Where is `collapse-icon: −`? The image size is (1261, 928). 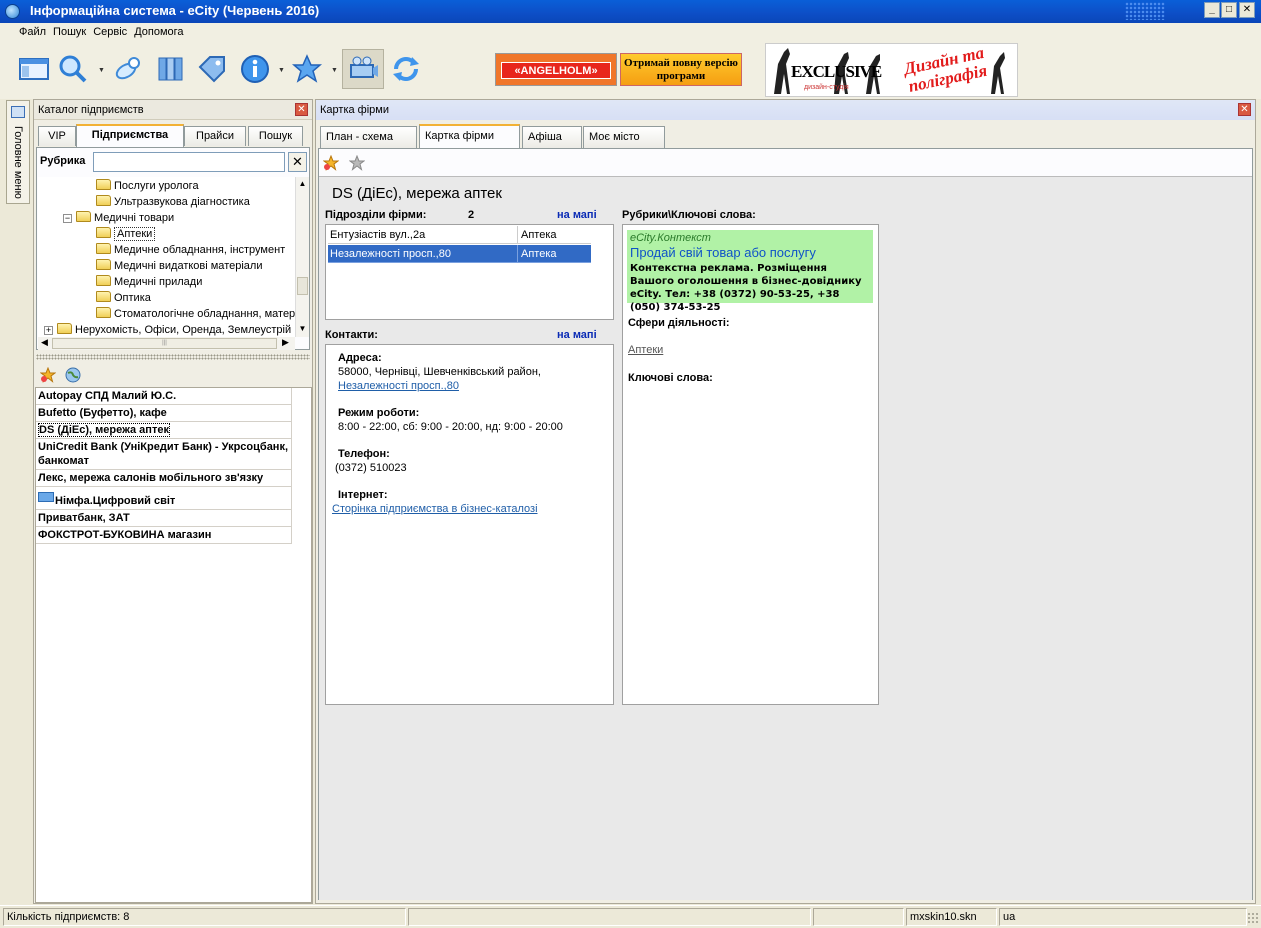 collapse-icon: − is located at coordinates (67, 218).